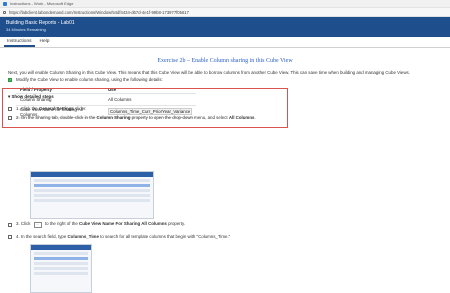  What do you see at coordinates (24, 223) in the screenshot?
I see `step-text-part: 3. Click` at bounding box center [24, 223].